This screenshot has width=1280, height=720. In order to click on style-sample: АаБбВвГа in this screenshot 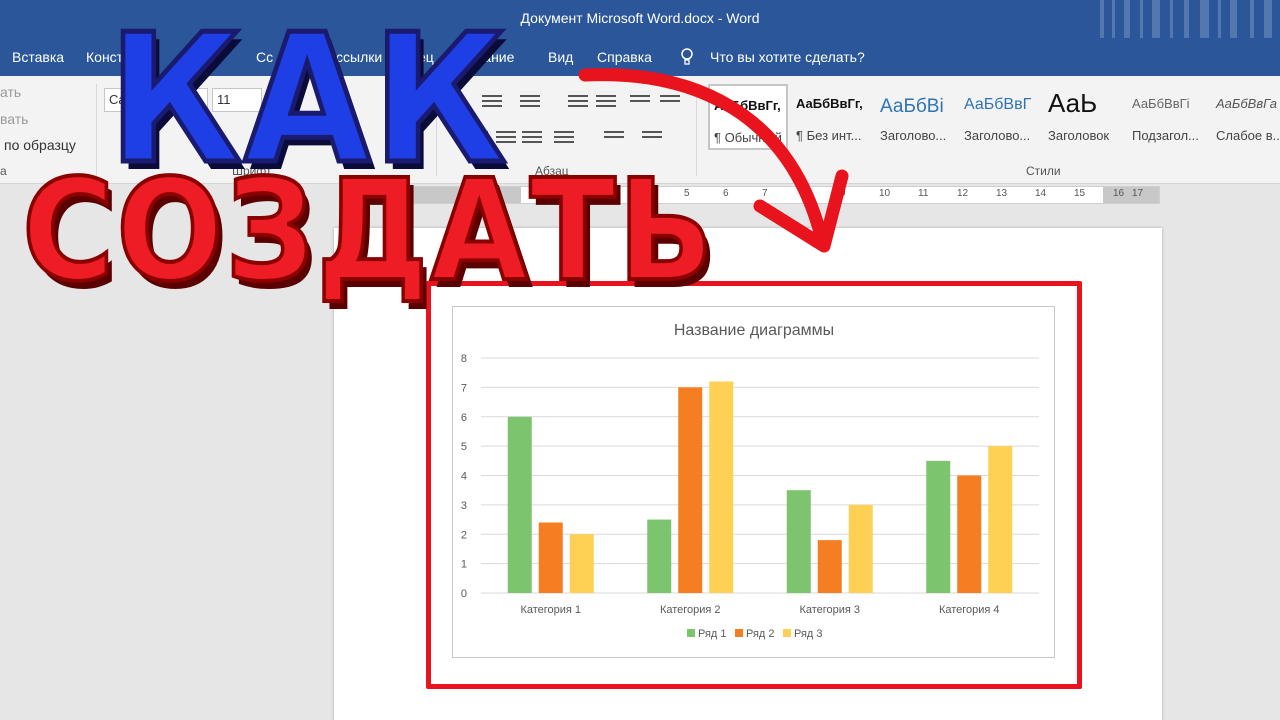, I will do `click(1247, 103)`.